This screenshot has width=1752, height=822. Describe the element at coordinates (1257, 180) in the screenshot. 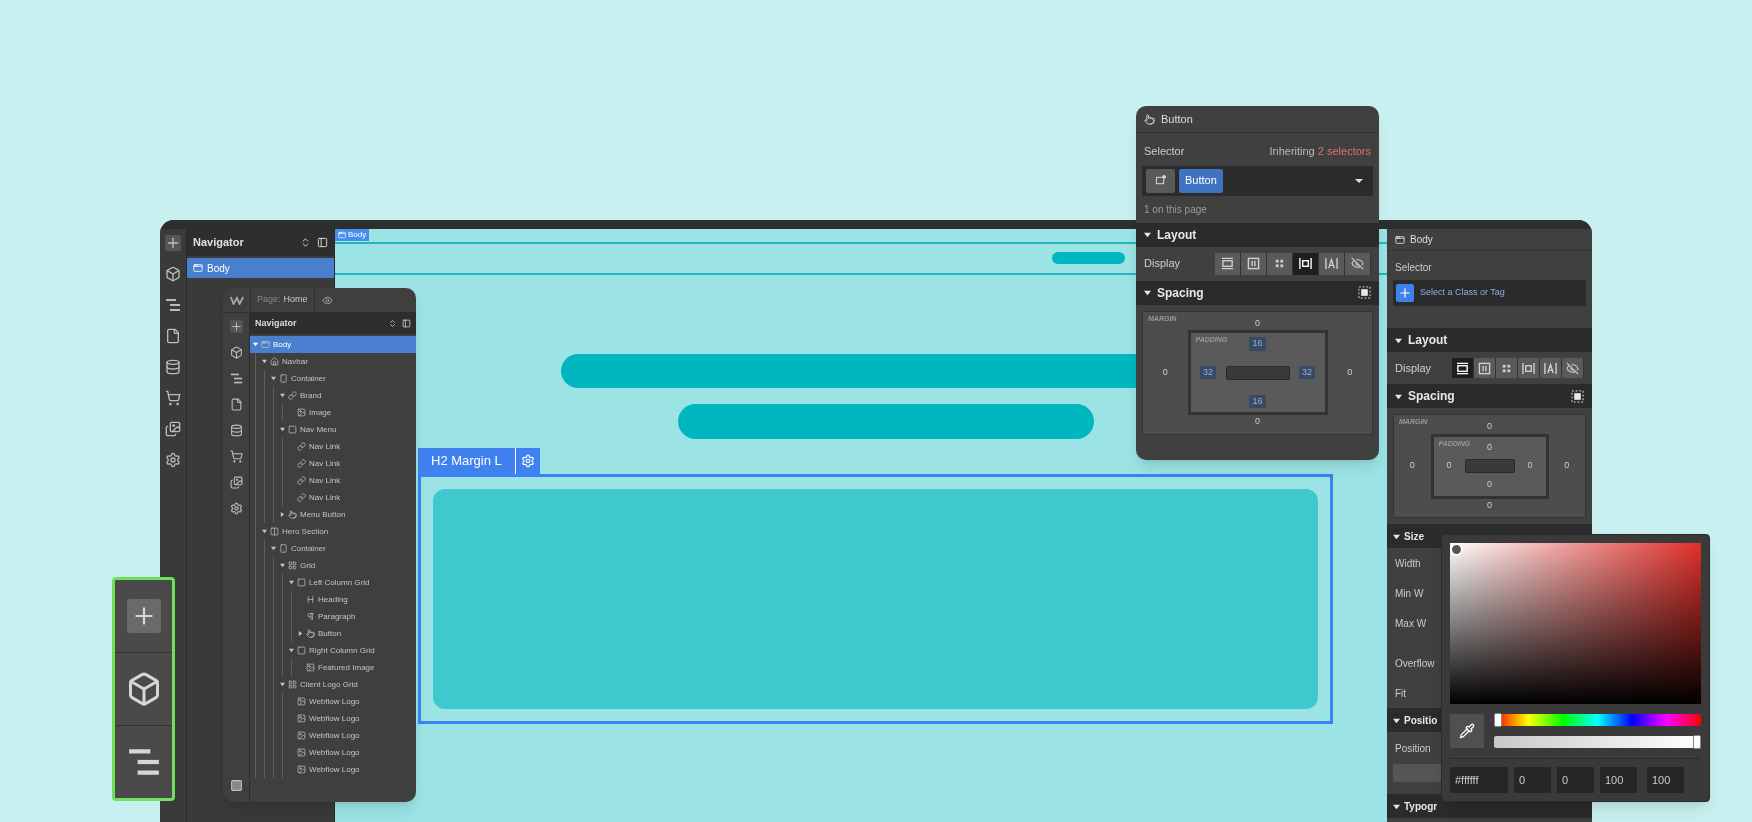

I see `selector-field: Button` at that location.